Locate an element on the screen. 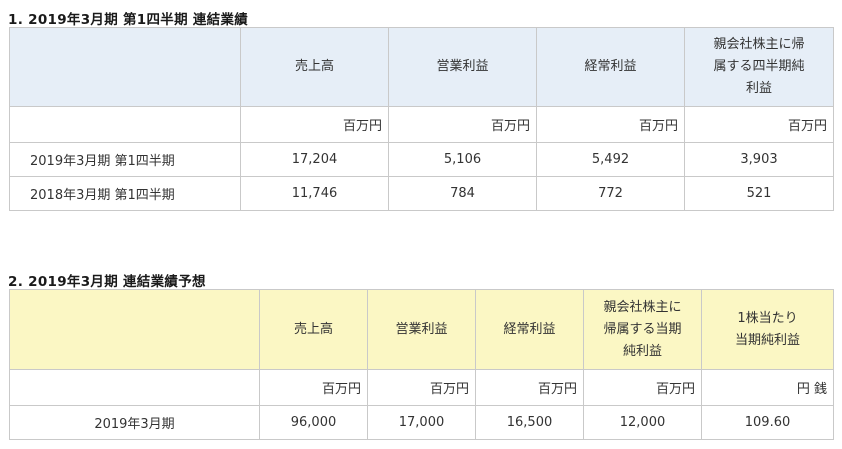 The height and width of the screenshot is (449, 842). row-label: 2018年3月期 第1四半期 is located at coordinates (125, 193).